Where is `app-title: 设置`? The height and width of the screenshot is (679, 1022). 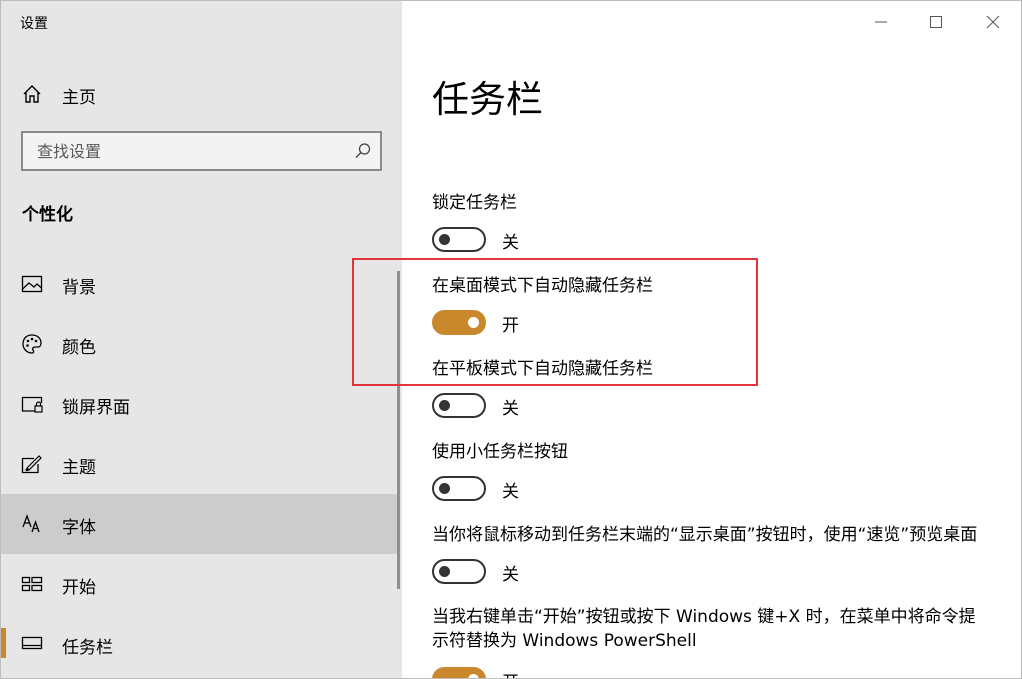 app-title: 设置 is located at coordinates (34, 24).